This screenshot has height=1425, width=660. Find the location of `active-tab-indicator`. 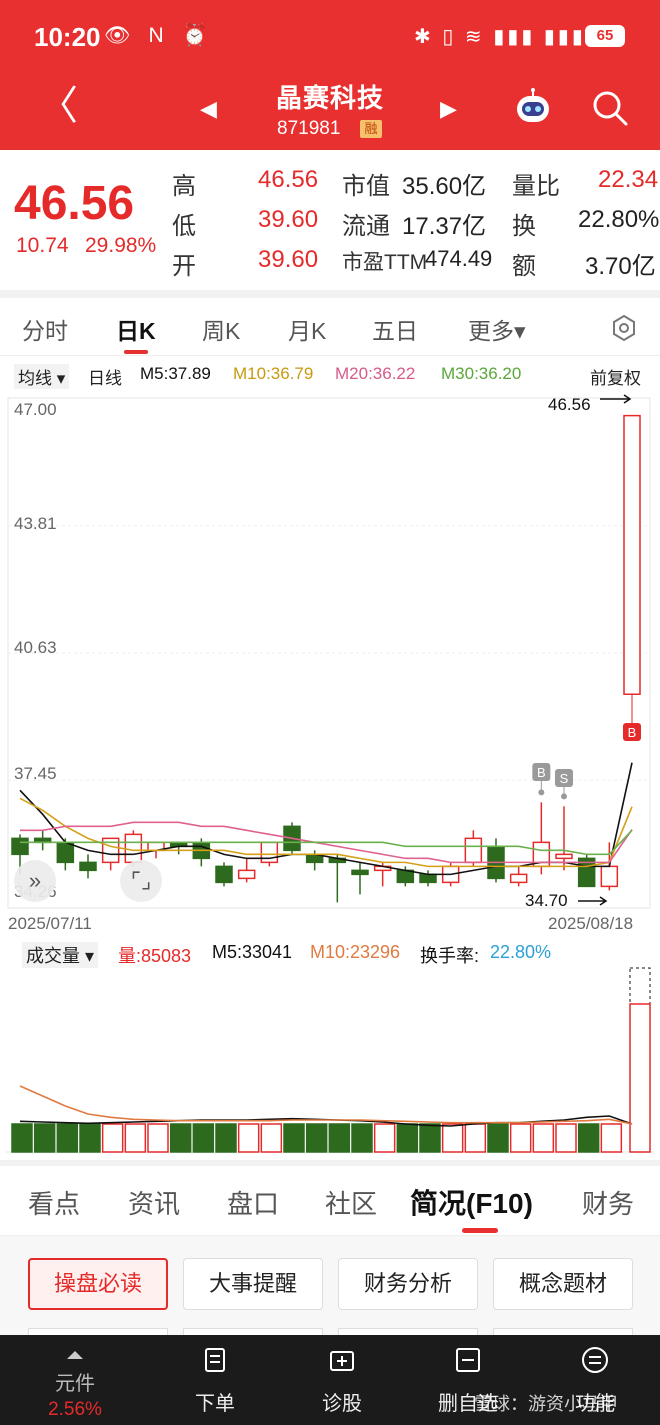

active-tab-indicator is located at coordinates (136, 352).